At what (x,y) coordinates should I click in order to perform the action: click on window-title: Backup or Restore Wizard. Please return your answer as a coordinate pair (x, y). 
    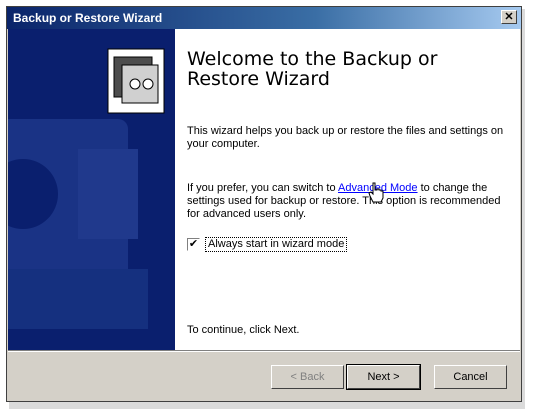
    Looking at the image, I should click on (88, 18).